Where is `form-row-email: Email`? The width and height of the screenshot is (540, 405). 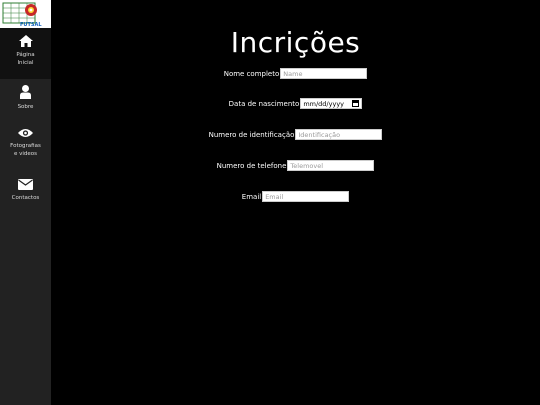 form-row-email: Email is located at coordinates (295, 196).